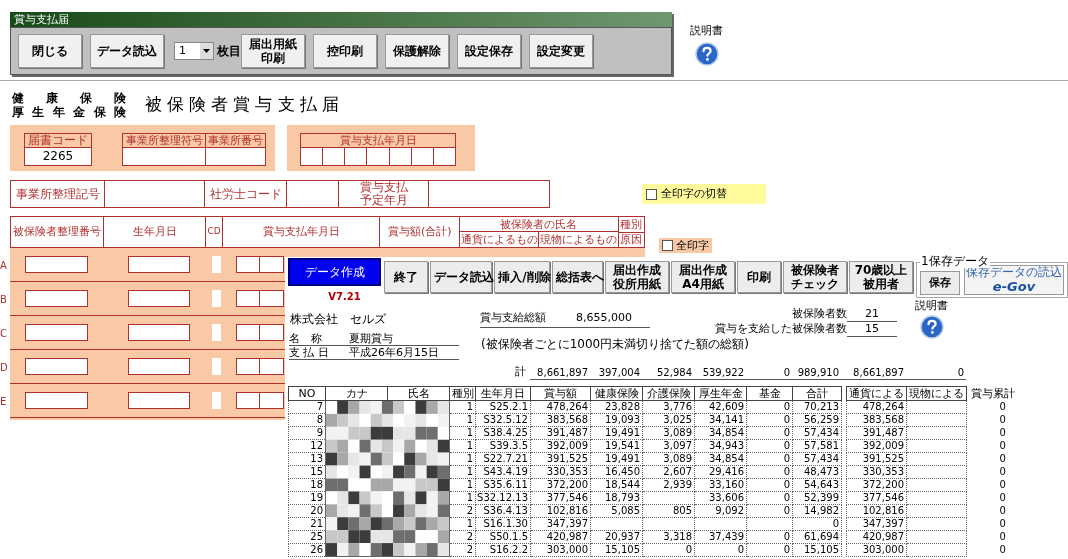  I want to click on egov-logo-text: e-Gov, so click(1014, 286).